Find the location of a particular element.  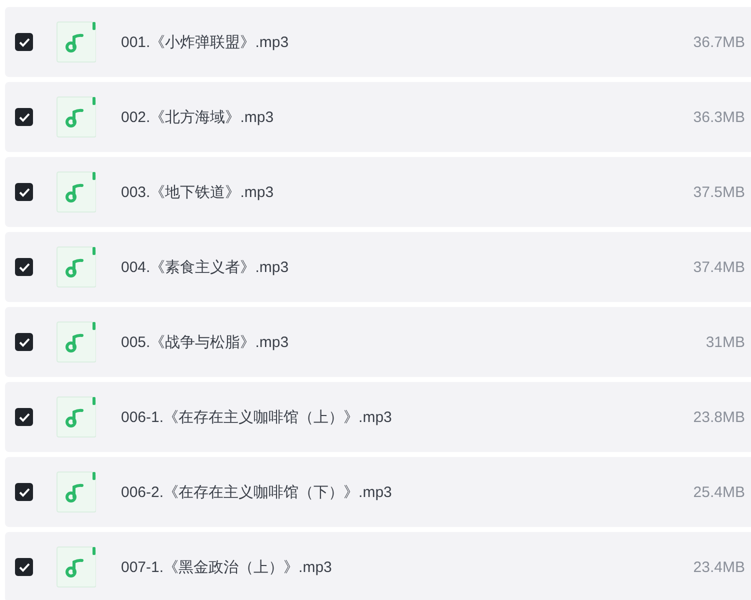

file-size: 23.4MB is located at coordinates (719, 567).